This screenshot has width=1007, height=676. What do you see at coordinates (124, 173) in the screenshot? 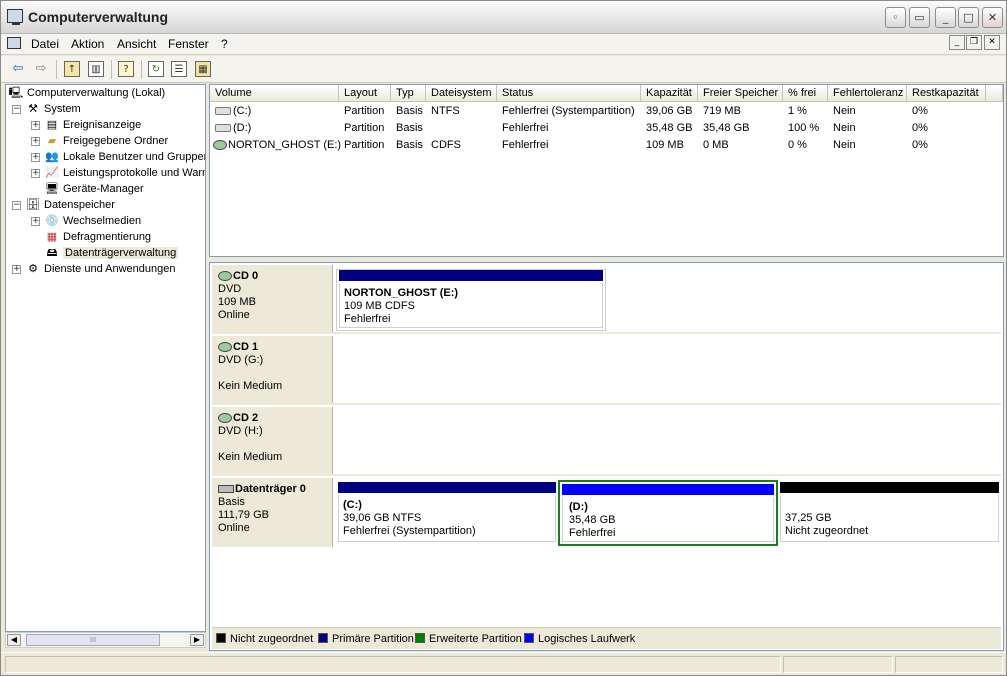
I see `tree-item-performance-logs: 📈Leistungsprotokolle und Warnungen` at bounding box center [124, 173].